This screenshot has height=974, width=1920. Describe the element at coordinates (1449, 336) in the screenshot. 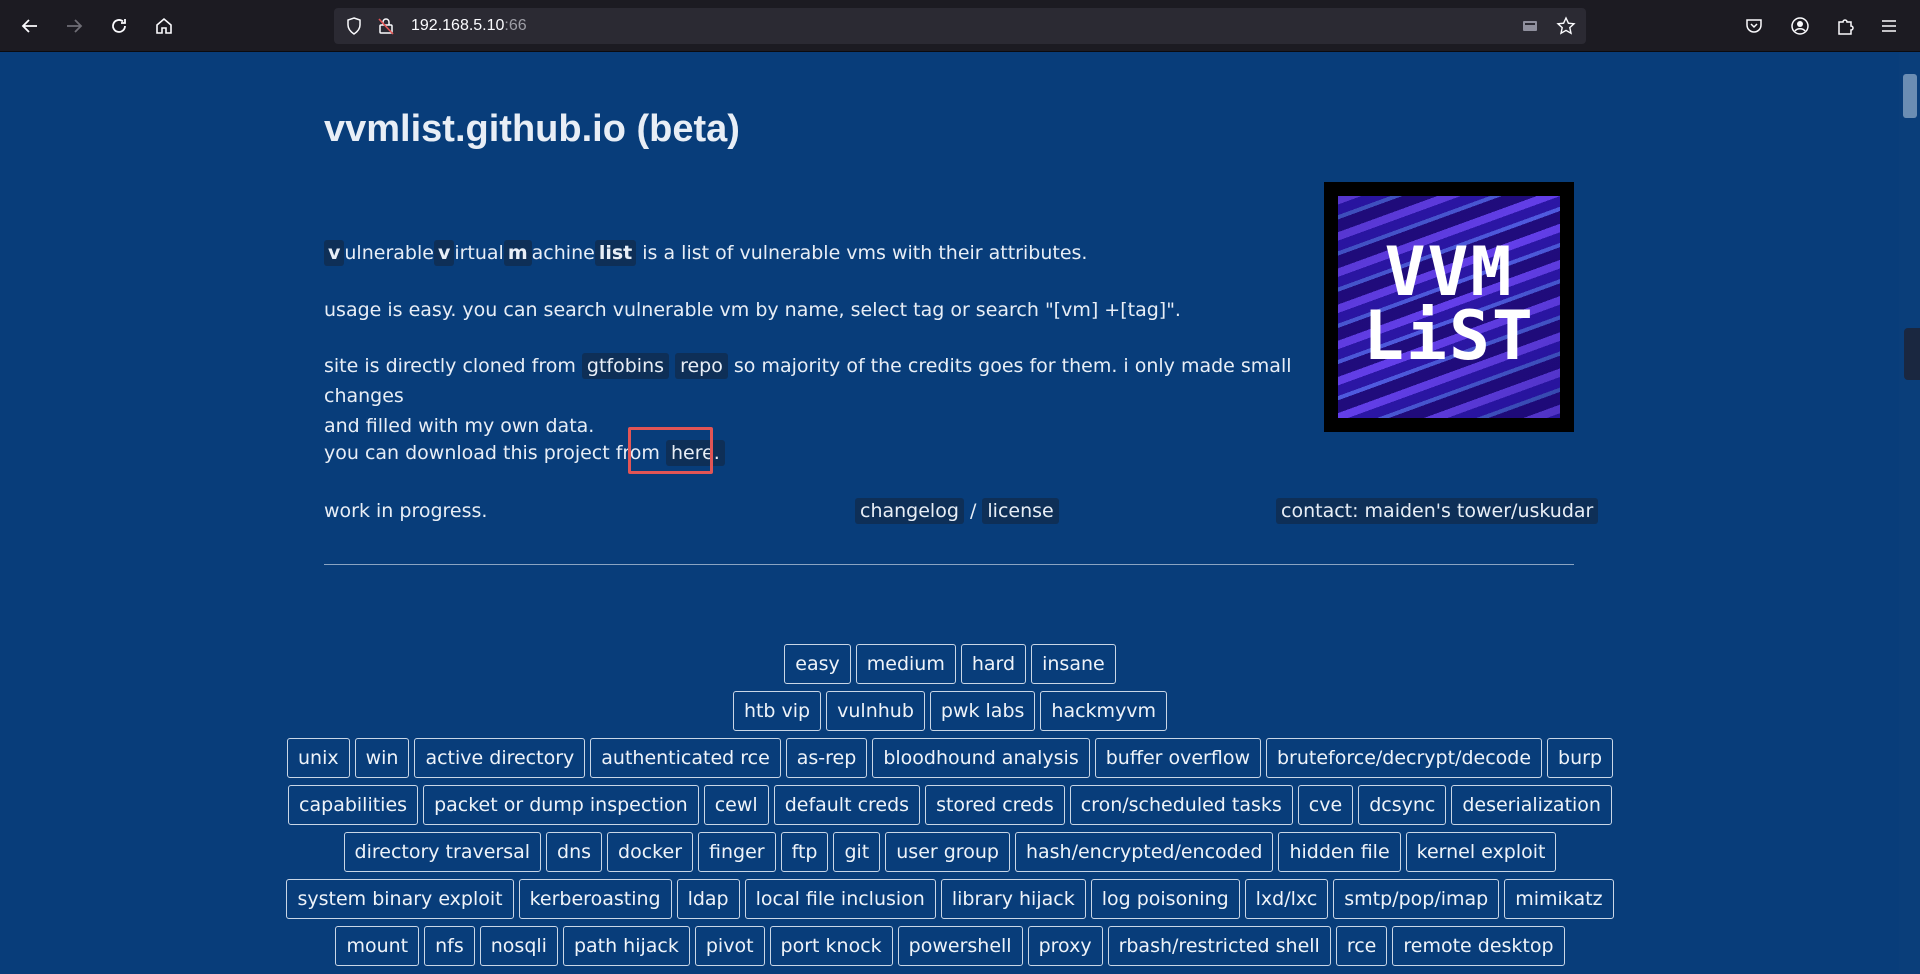

I see `logo-text-line2: LiST` at that location.